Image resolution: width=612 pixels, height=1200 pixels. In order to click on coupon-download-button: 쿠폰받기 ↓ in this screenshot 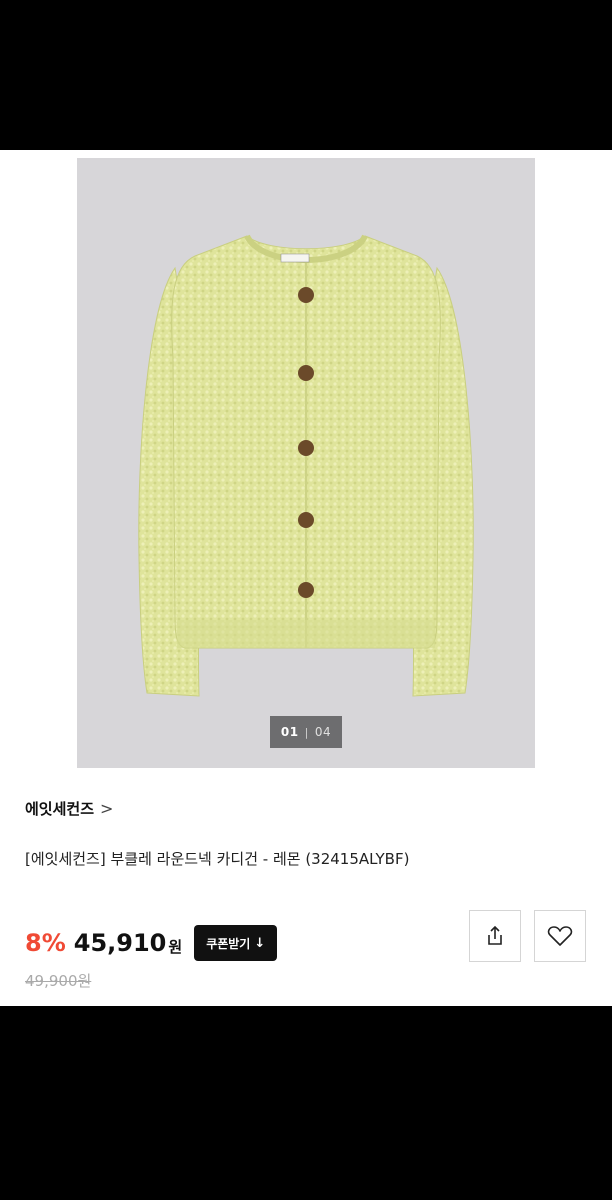, I will do `click(236, 943)`.